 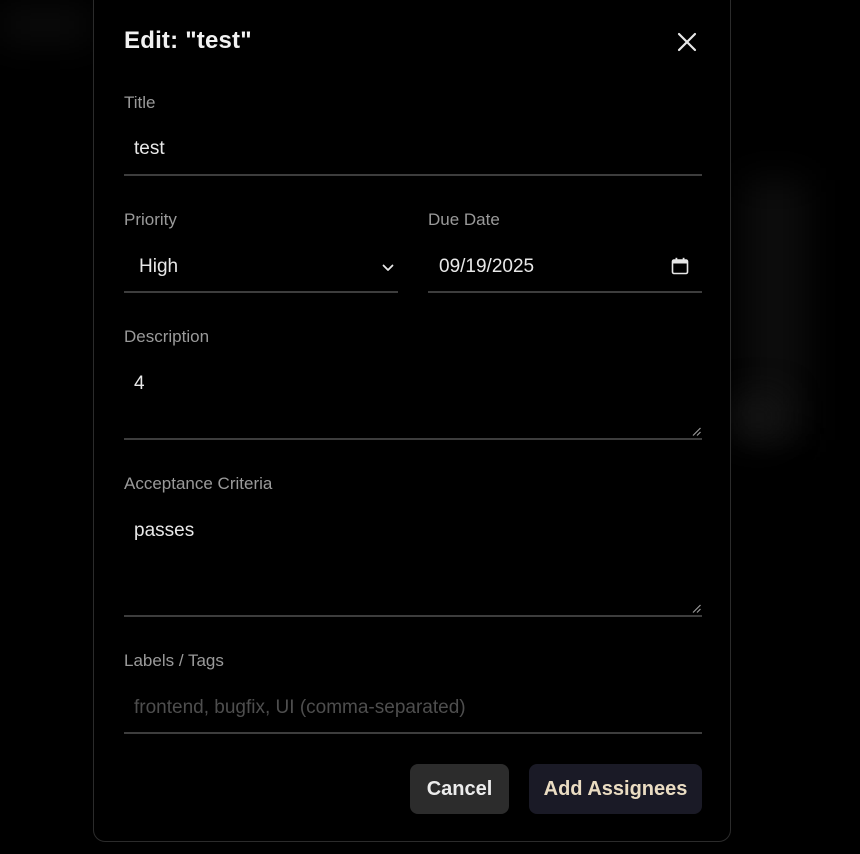 I want to click on priority-select: High, so click(x=261, y=268).